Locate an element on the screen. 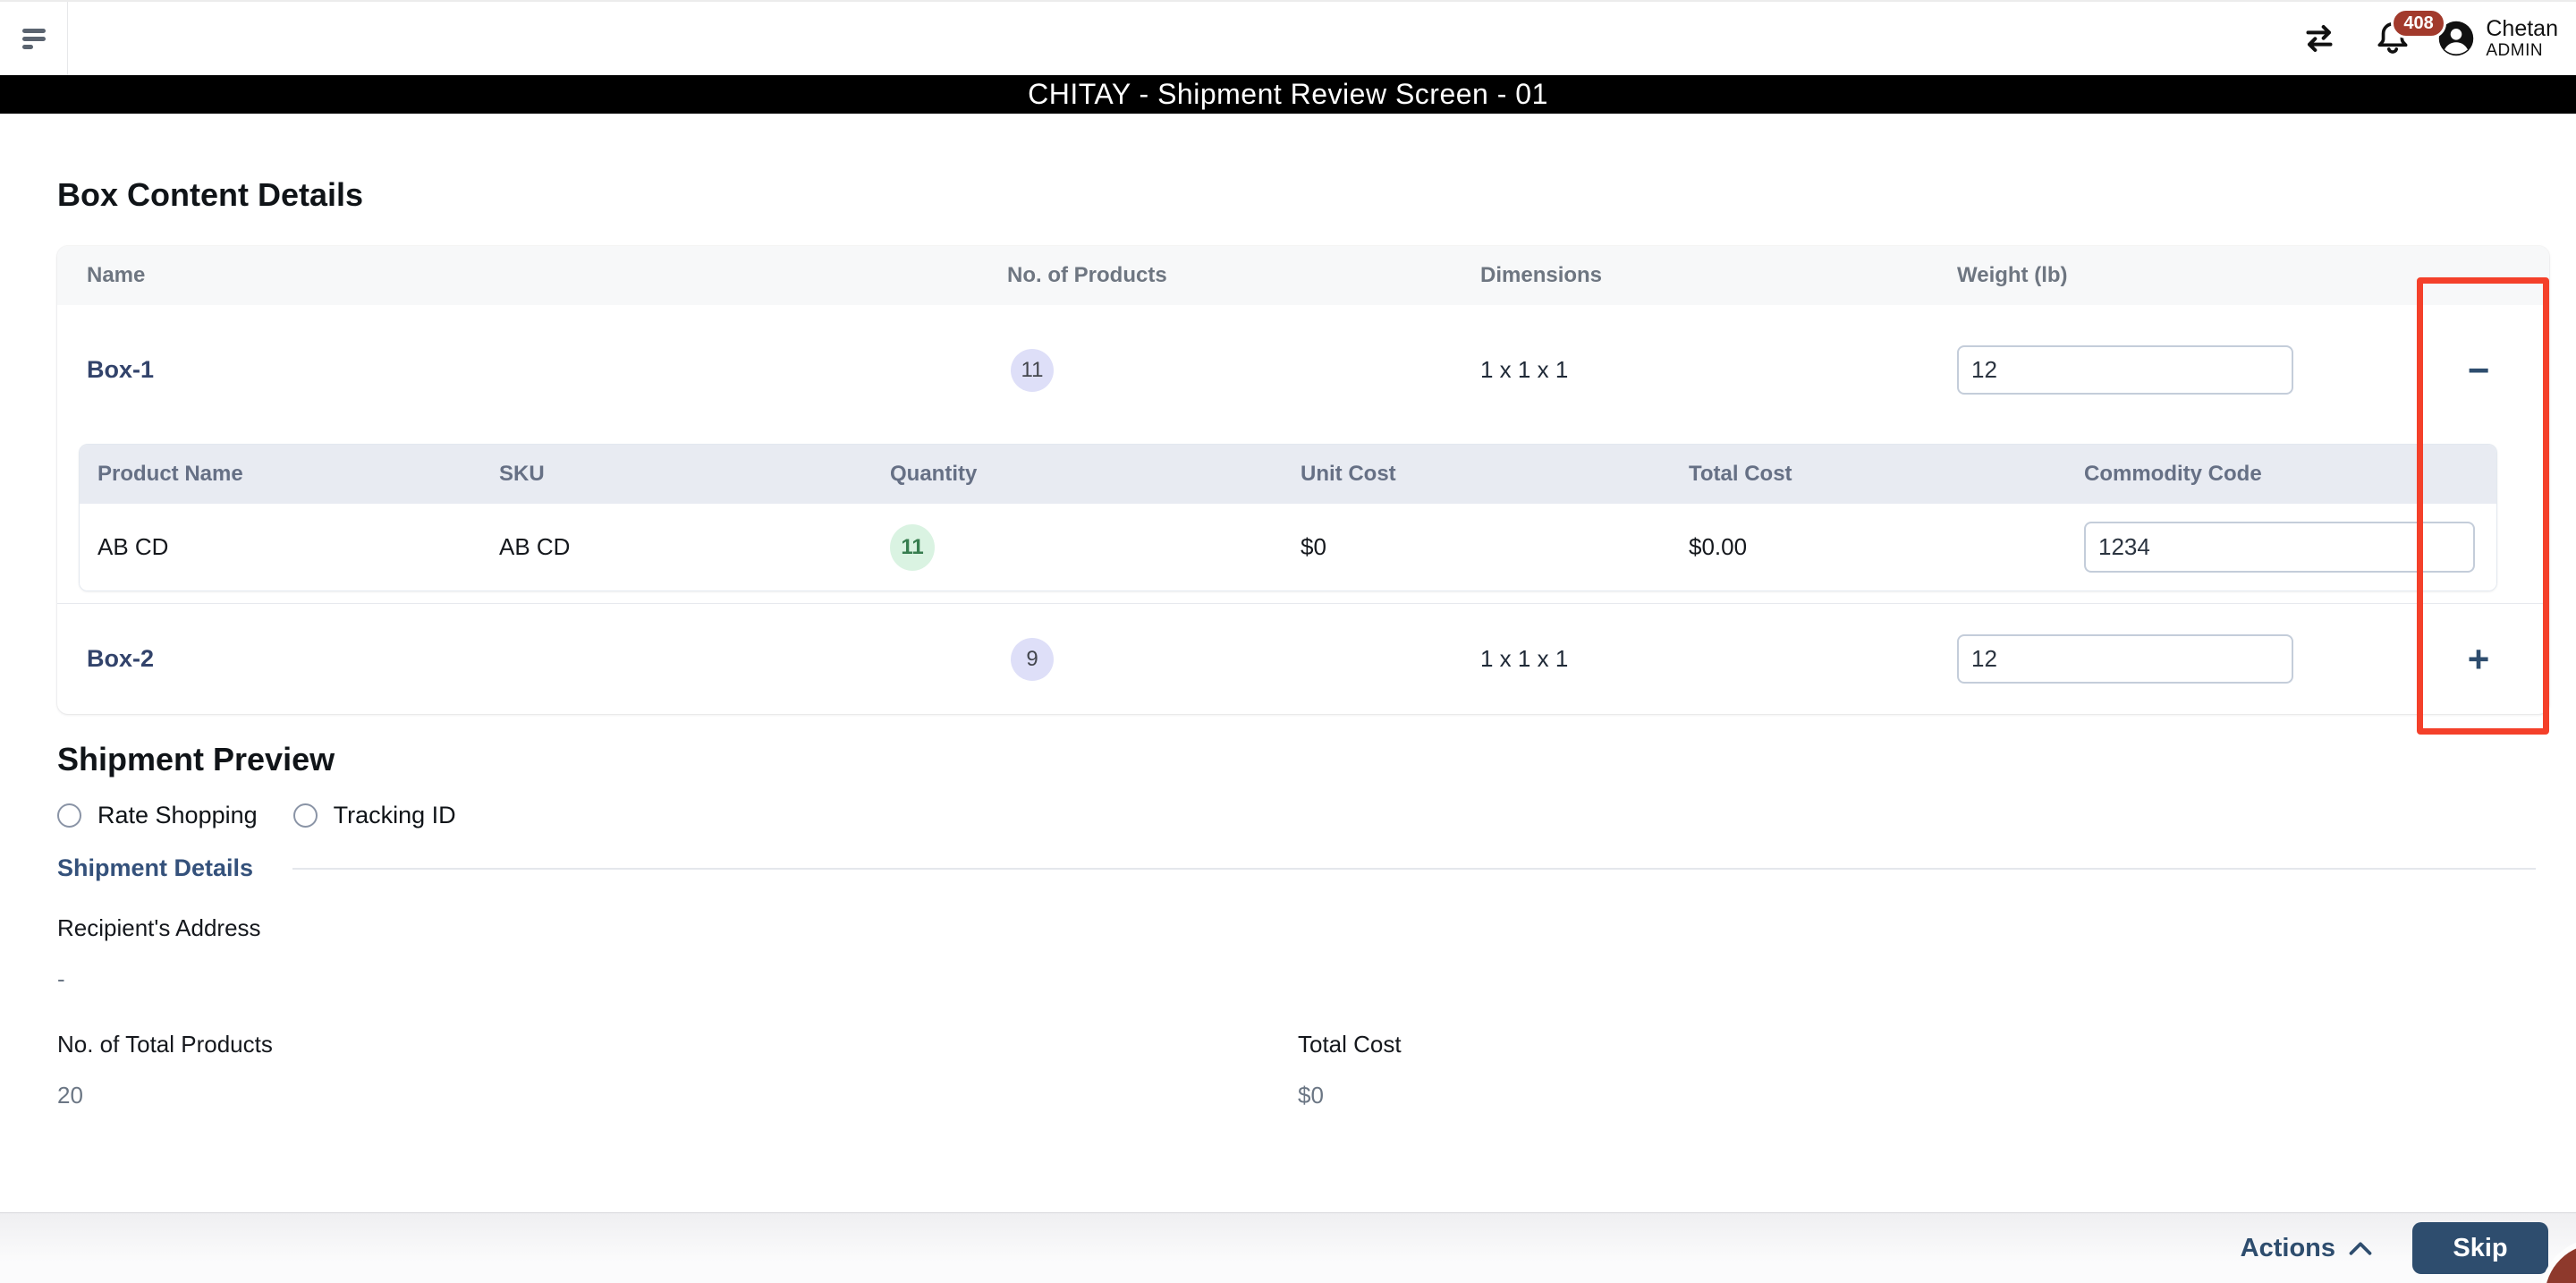  product-name-cell: AB CD is located at coordinates (133, 546).